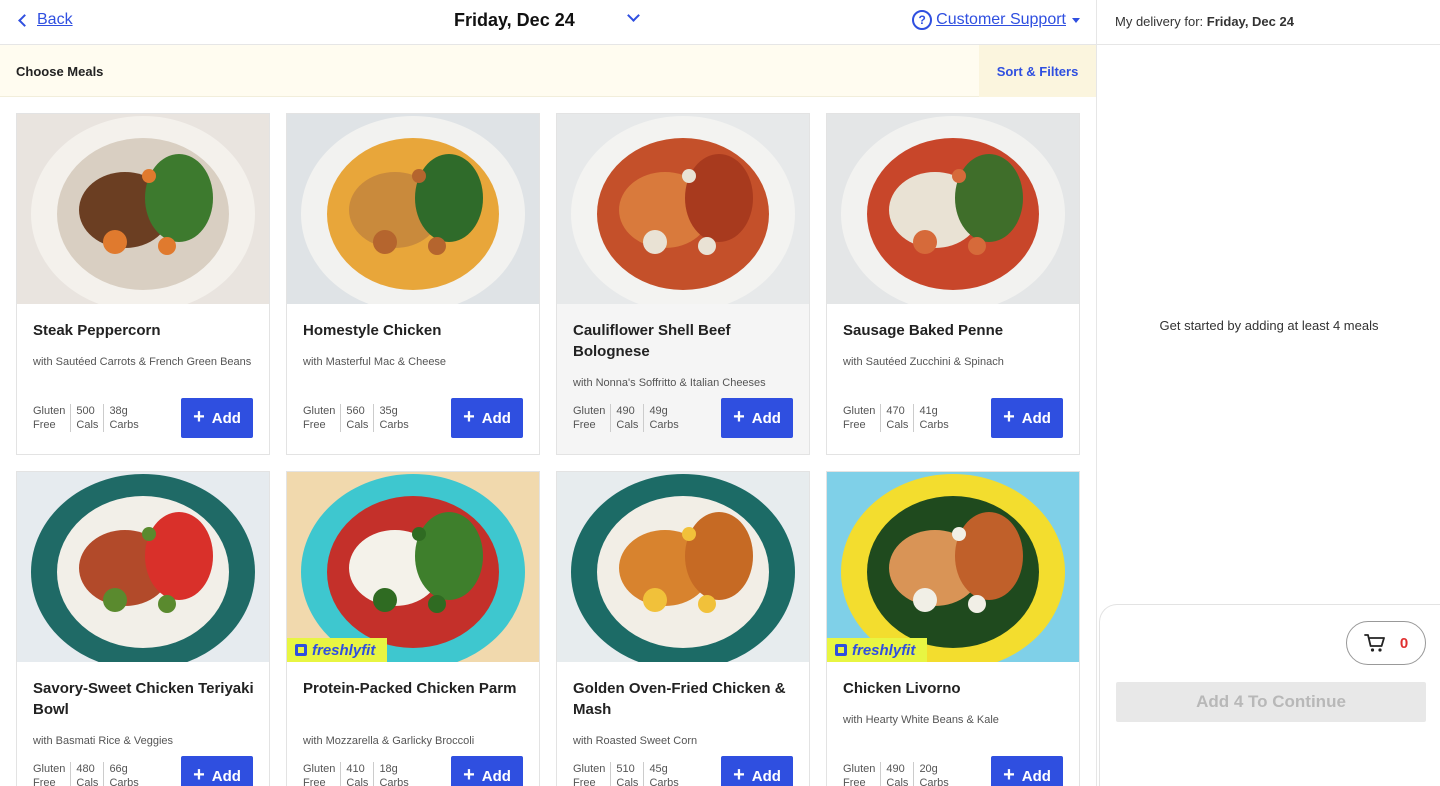  I want to click on top-bar: Back Friday, Dec 24 ? Customer Support, so click(548, 22).